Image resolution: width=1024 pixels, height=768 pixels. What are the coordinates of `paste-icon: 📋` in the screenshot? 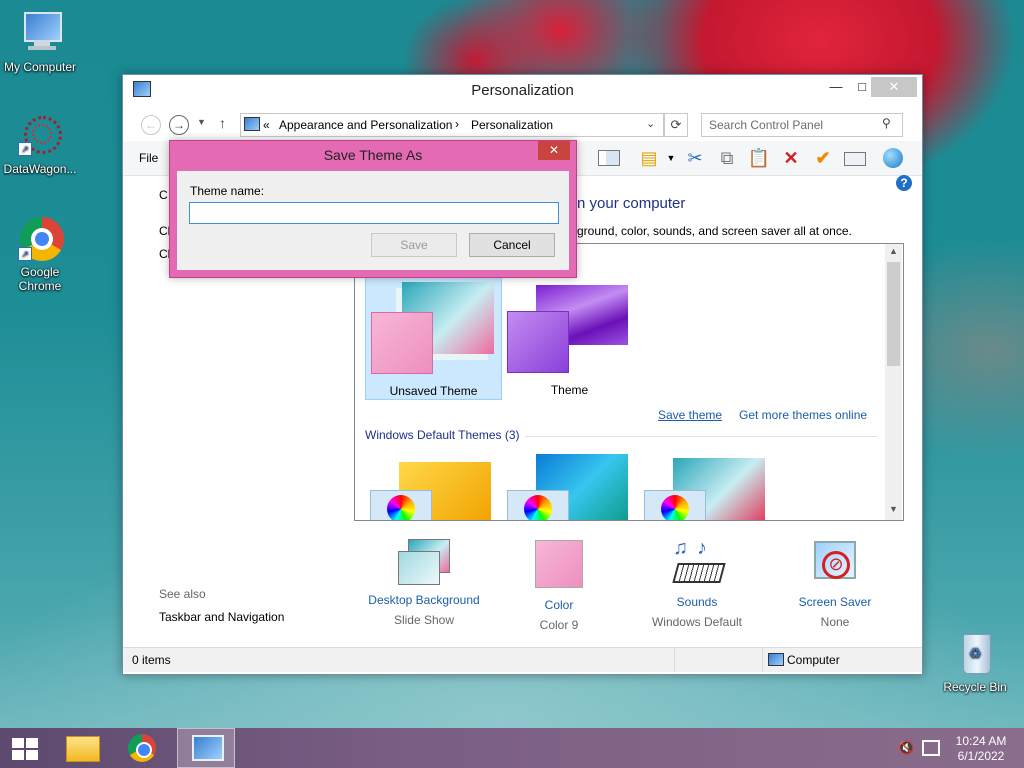 It's located at (759, 158).